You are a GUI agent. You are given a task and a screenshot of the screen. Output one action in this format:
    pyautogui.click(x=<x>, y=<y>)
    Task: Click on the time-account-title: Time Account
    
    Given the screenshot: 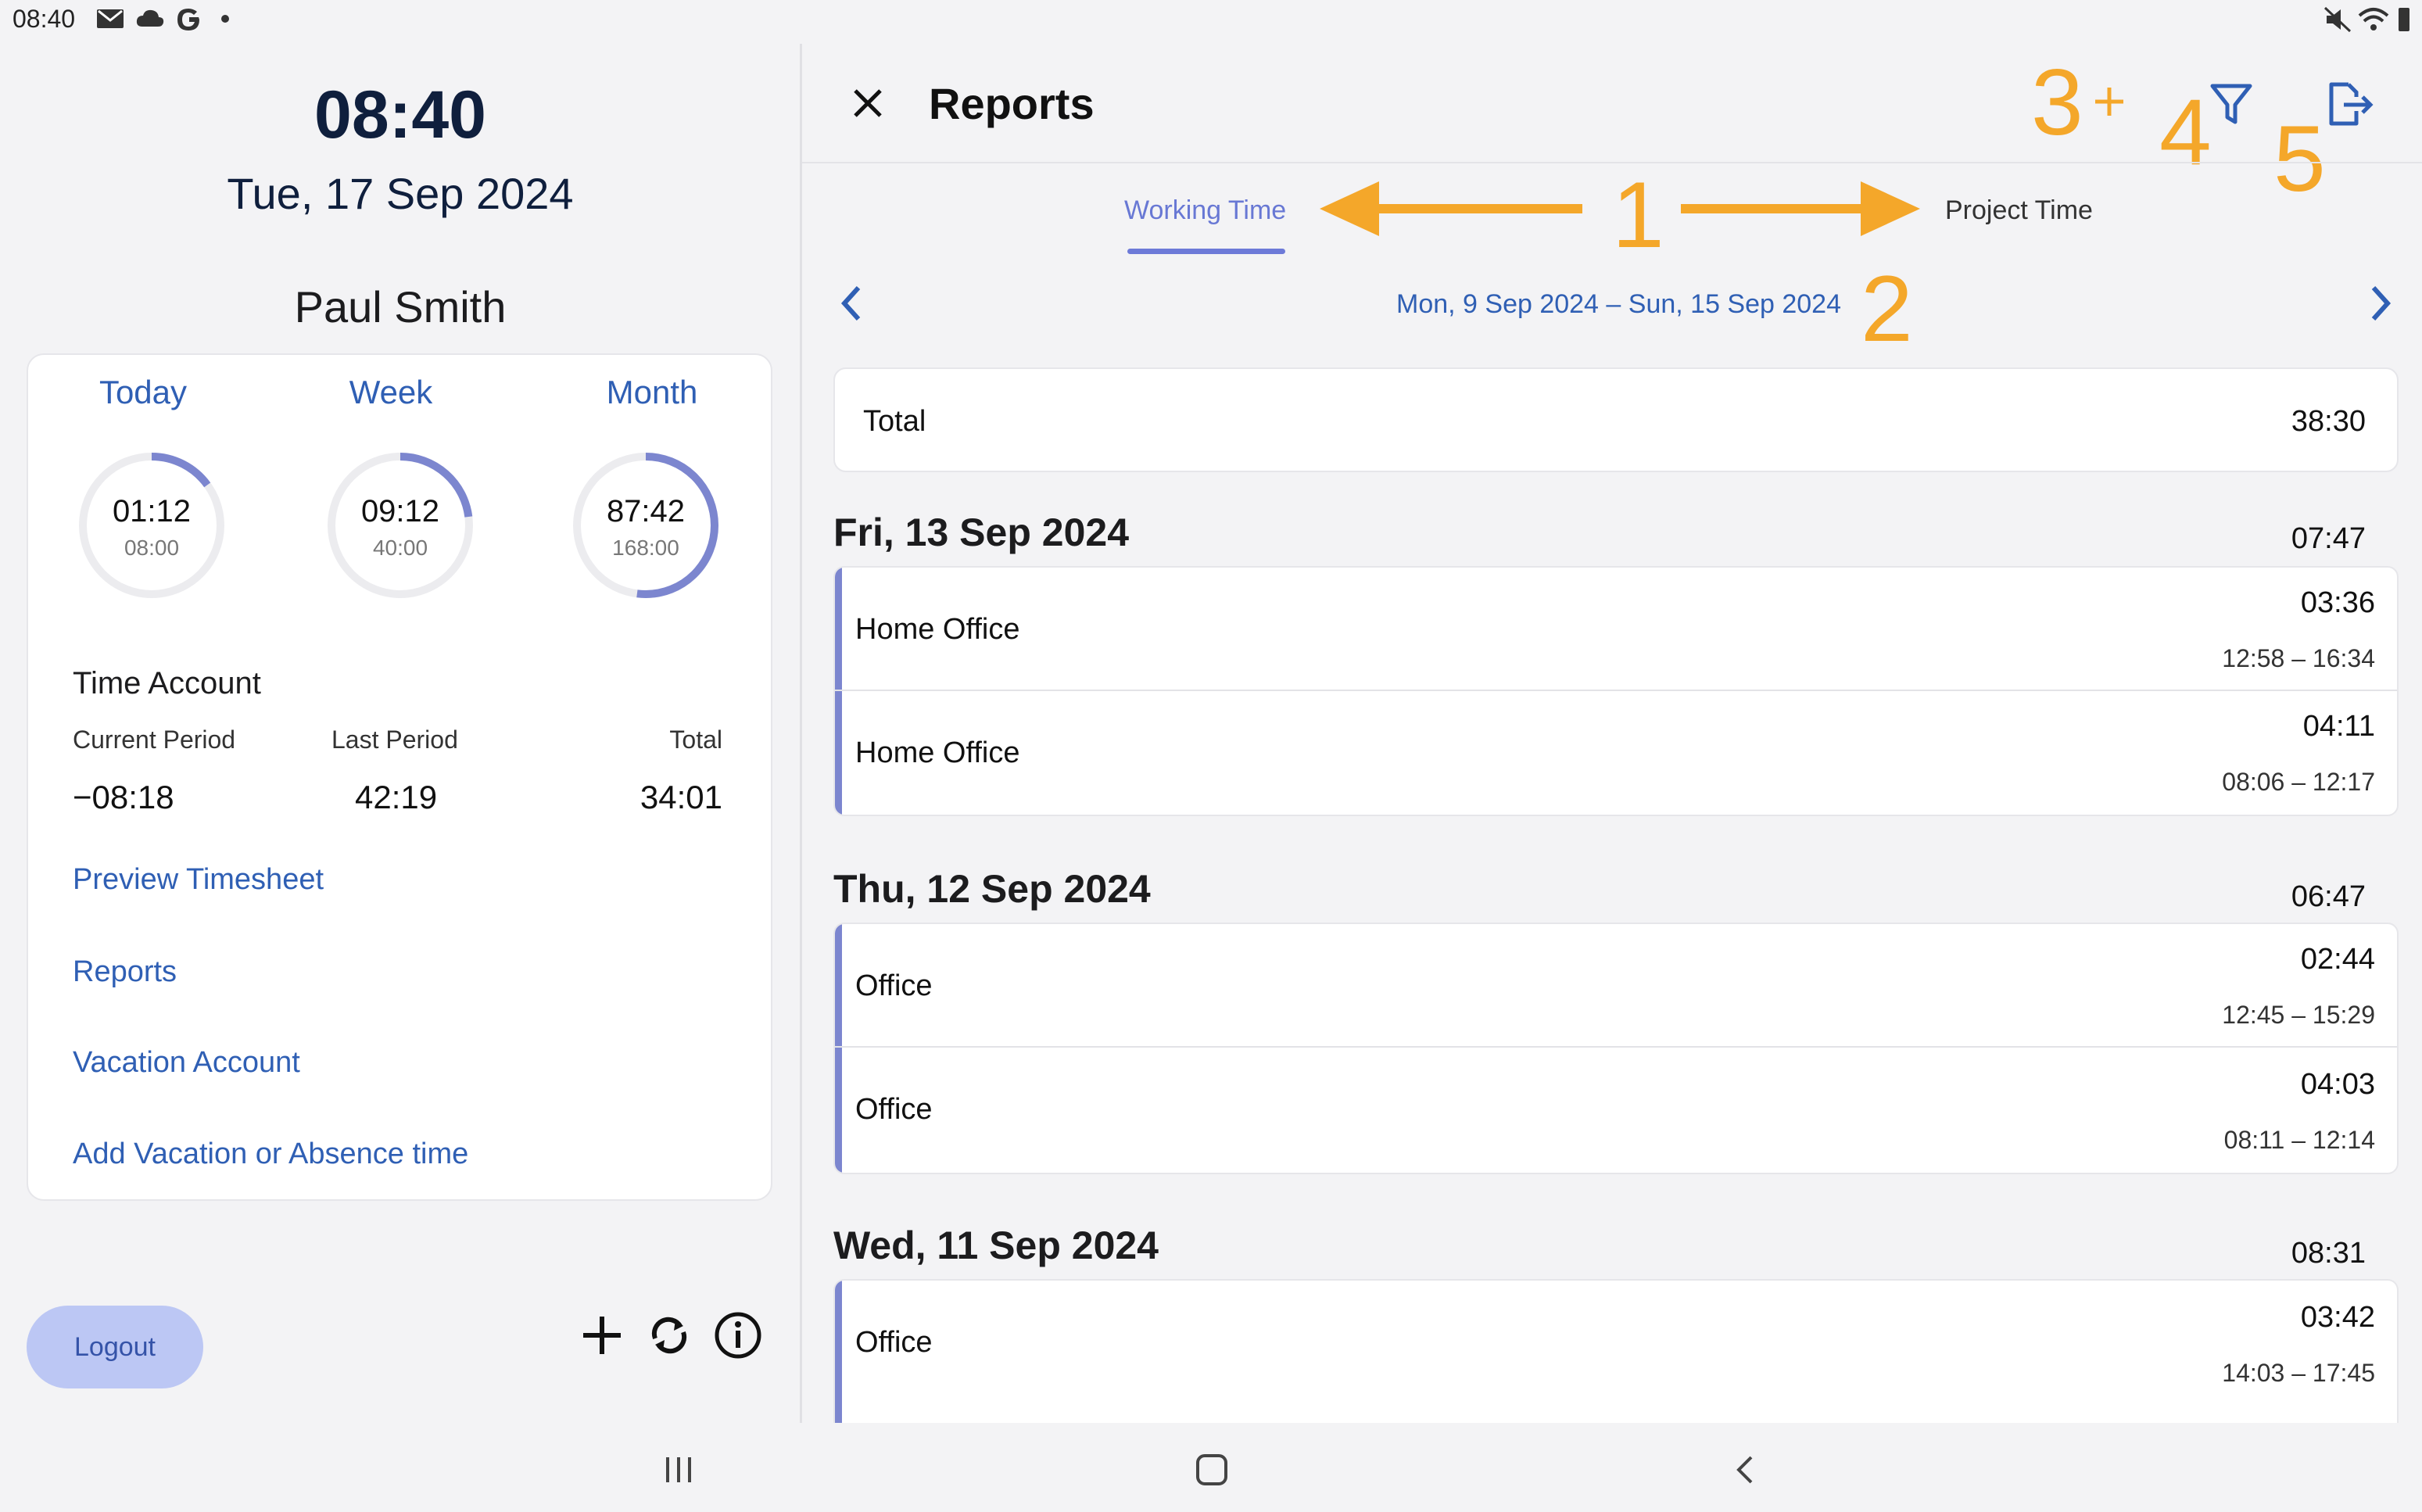 What is the action you would take?
    pyautogui.click(x=167, y=683)
    